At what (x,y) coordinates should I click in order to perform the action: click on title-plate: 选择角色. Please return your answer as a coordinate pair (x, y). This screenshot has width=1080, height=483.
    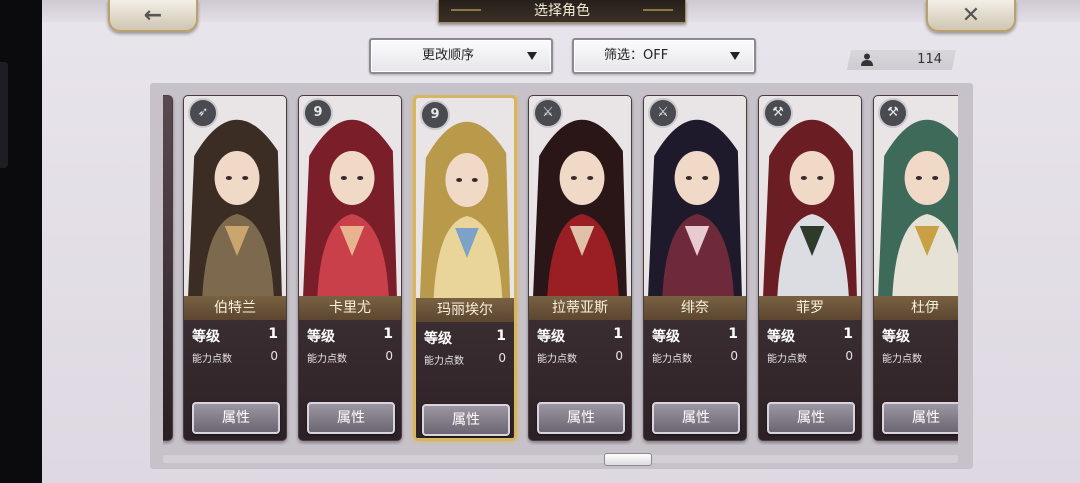
    Looking at the image, I should click on (562, 11).